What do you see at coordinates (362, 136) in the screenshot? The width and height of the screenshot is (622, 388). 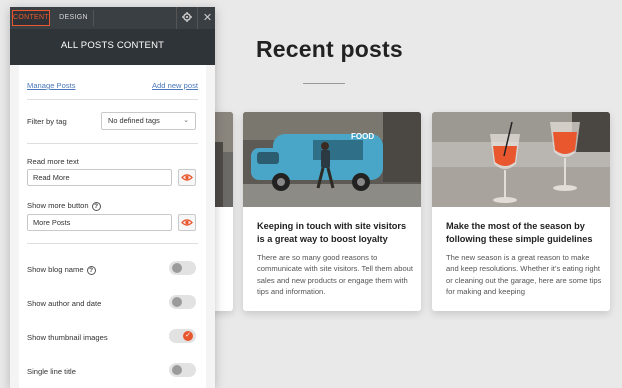 I see `svg-text: FOOD` at bounding box center [362, 136].